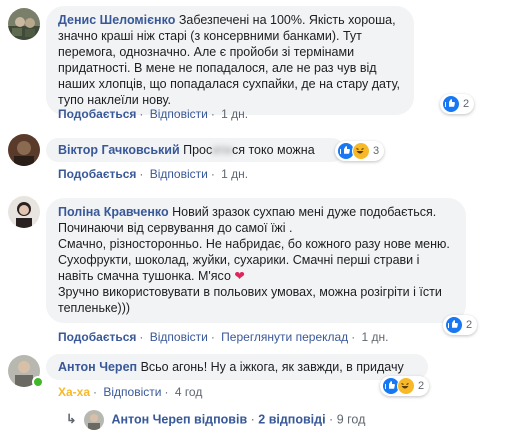 The height and width of the screenshot is (435, 517). What do you see at coordinates (222, 150) in the screenshot?
I see `comment-text-blurred: ити` at bounding box center [222, 150].